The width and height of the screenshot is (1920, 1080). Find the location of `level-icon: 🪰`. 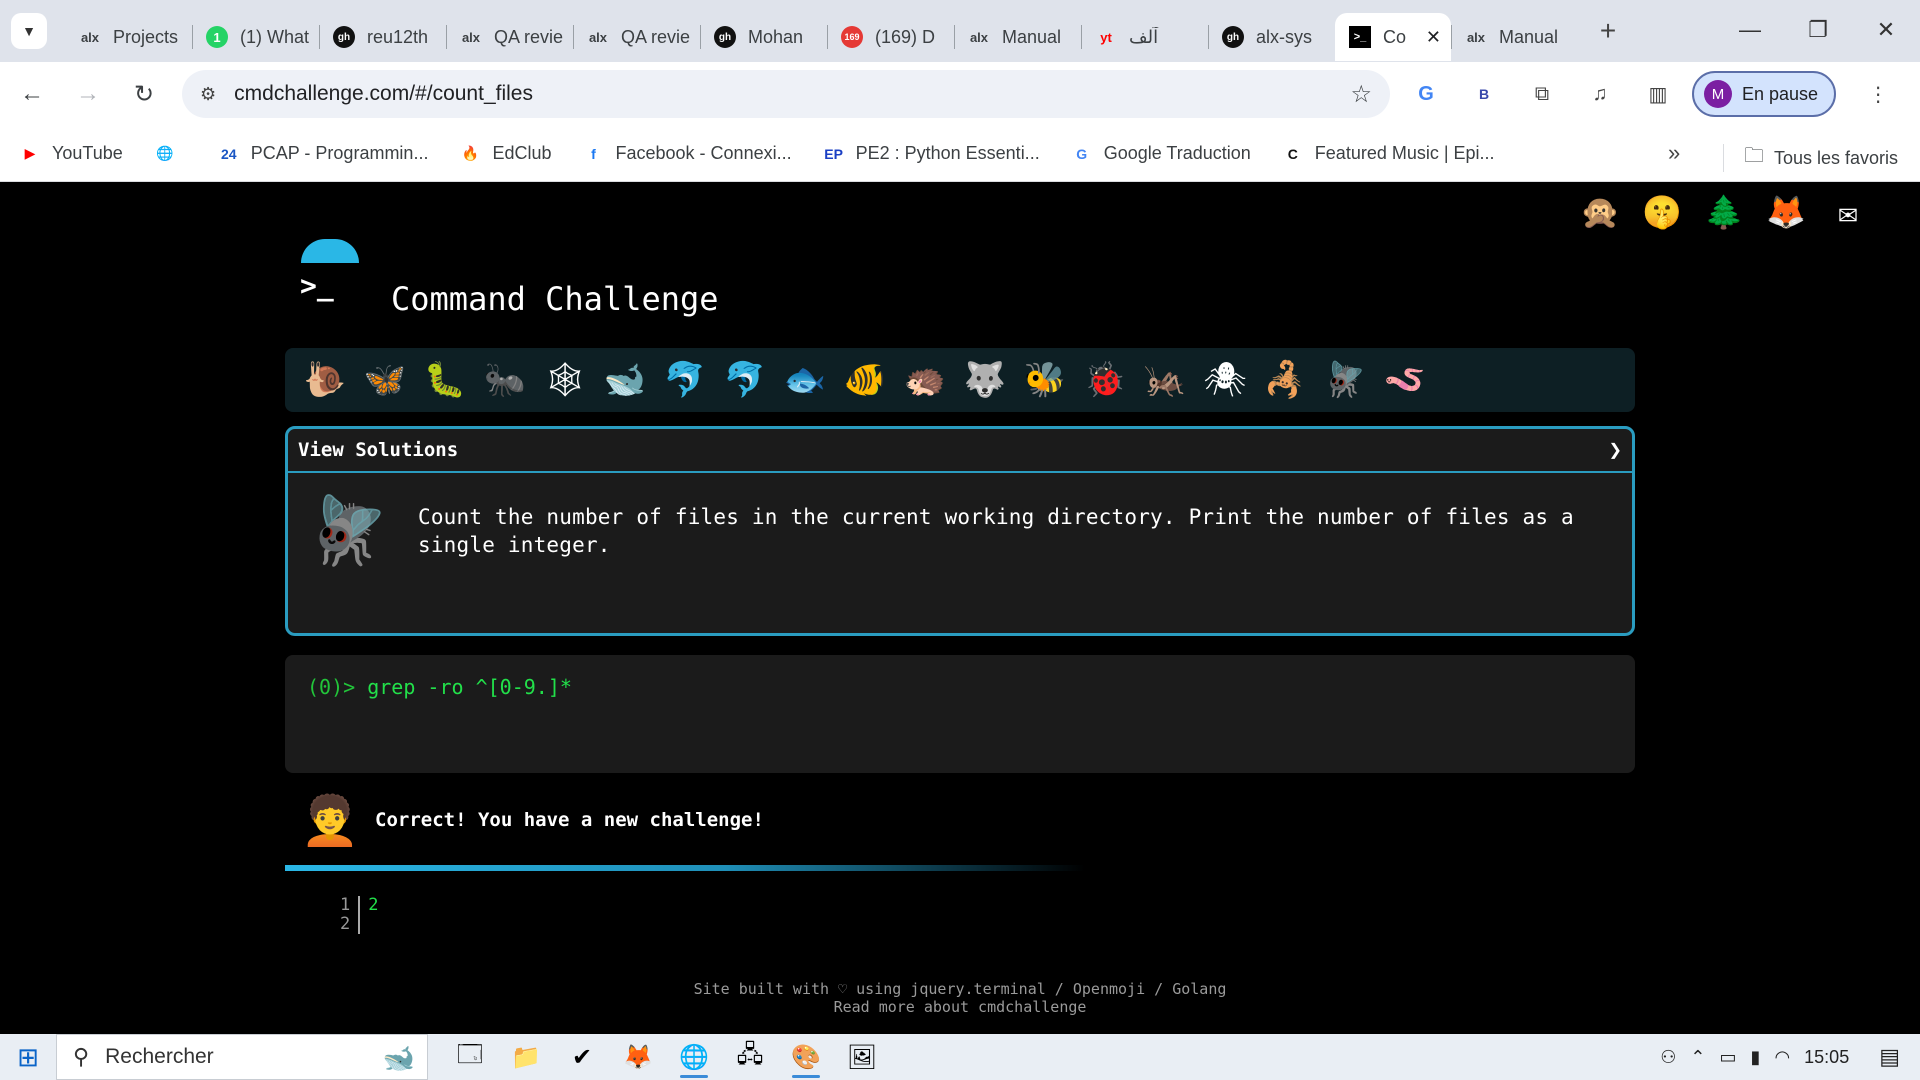

level-icon: 🪰 is located at coordinates (1345, 380).